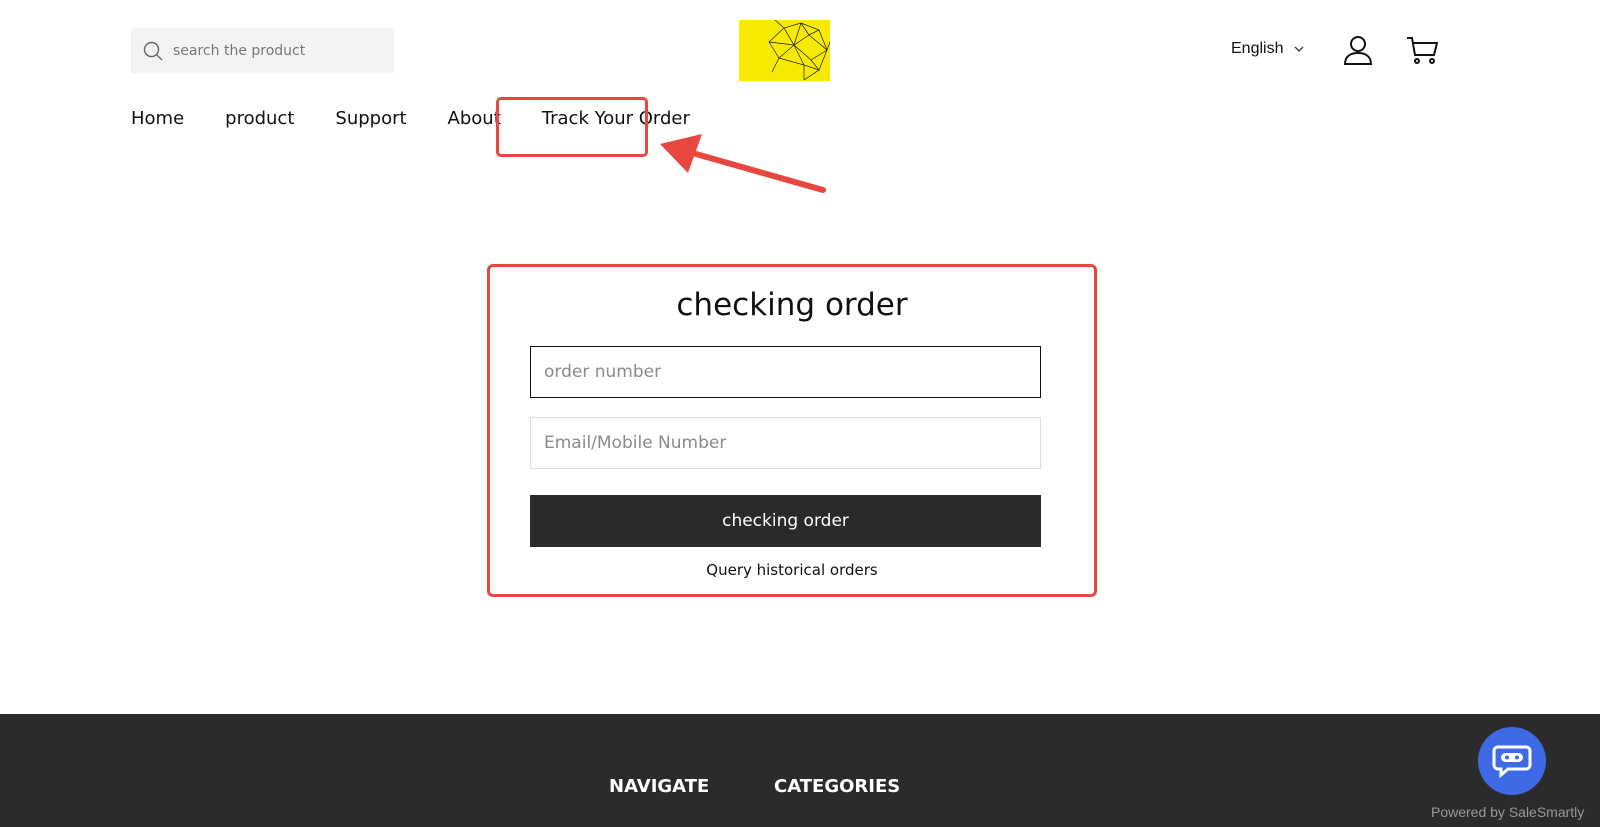 The height and width of the screenshot is (827, 1600). Describe the element at coordinates (370, 118) in the screenshot. I see `nav-item-support: Support` at that location.